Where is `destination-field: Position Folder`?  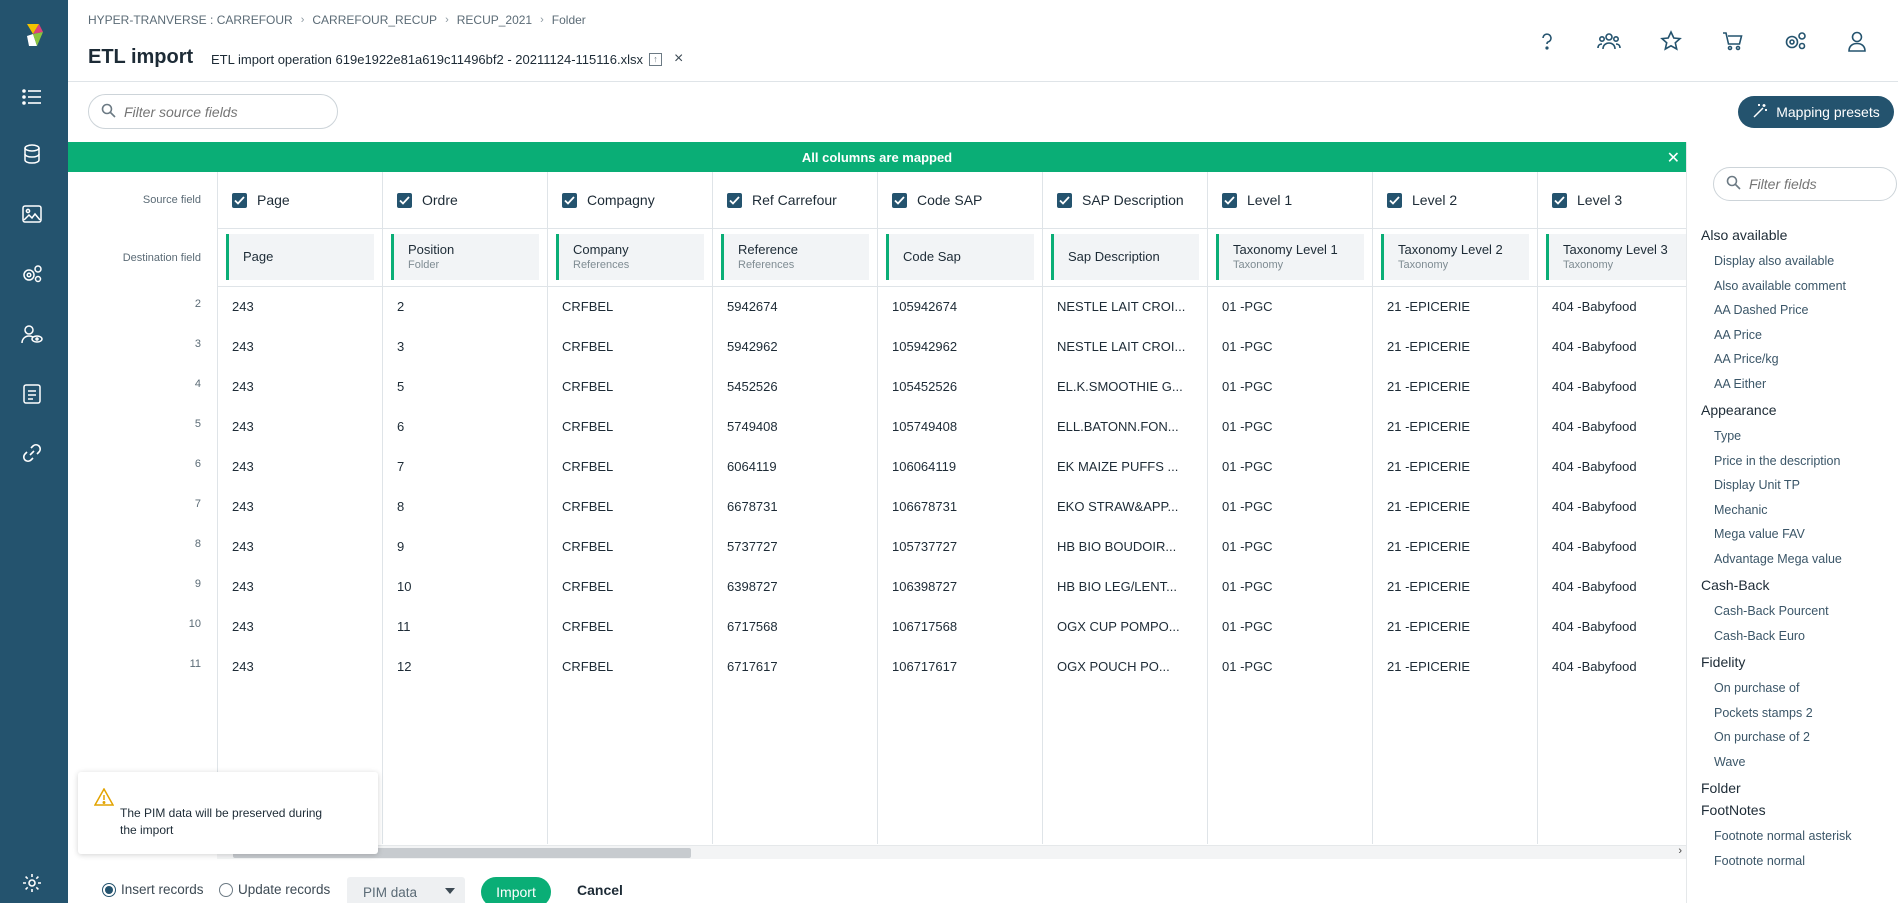 destination-field: Position Folder is located at coordinates (465, 258).